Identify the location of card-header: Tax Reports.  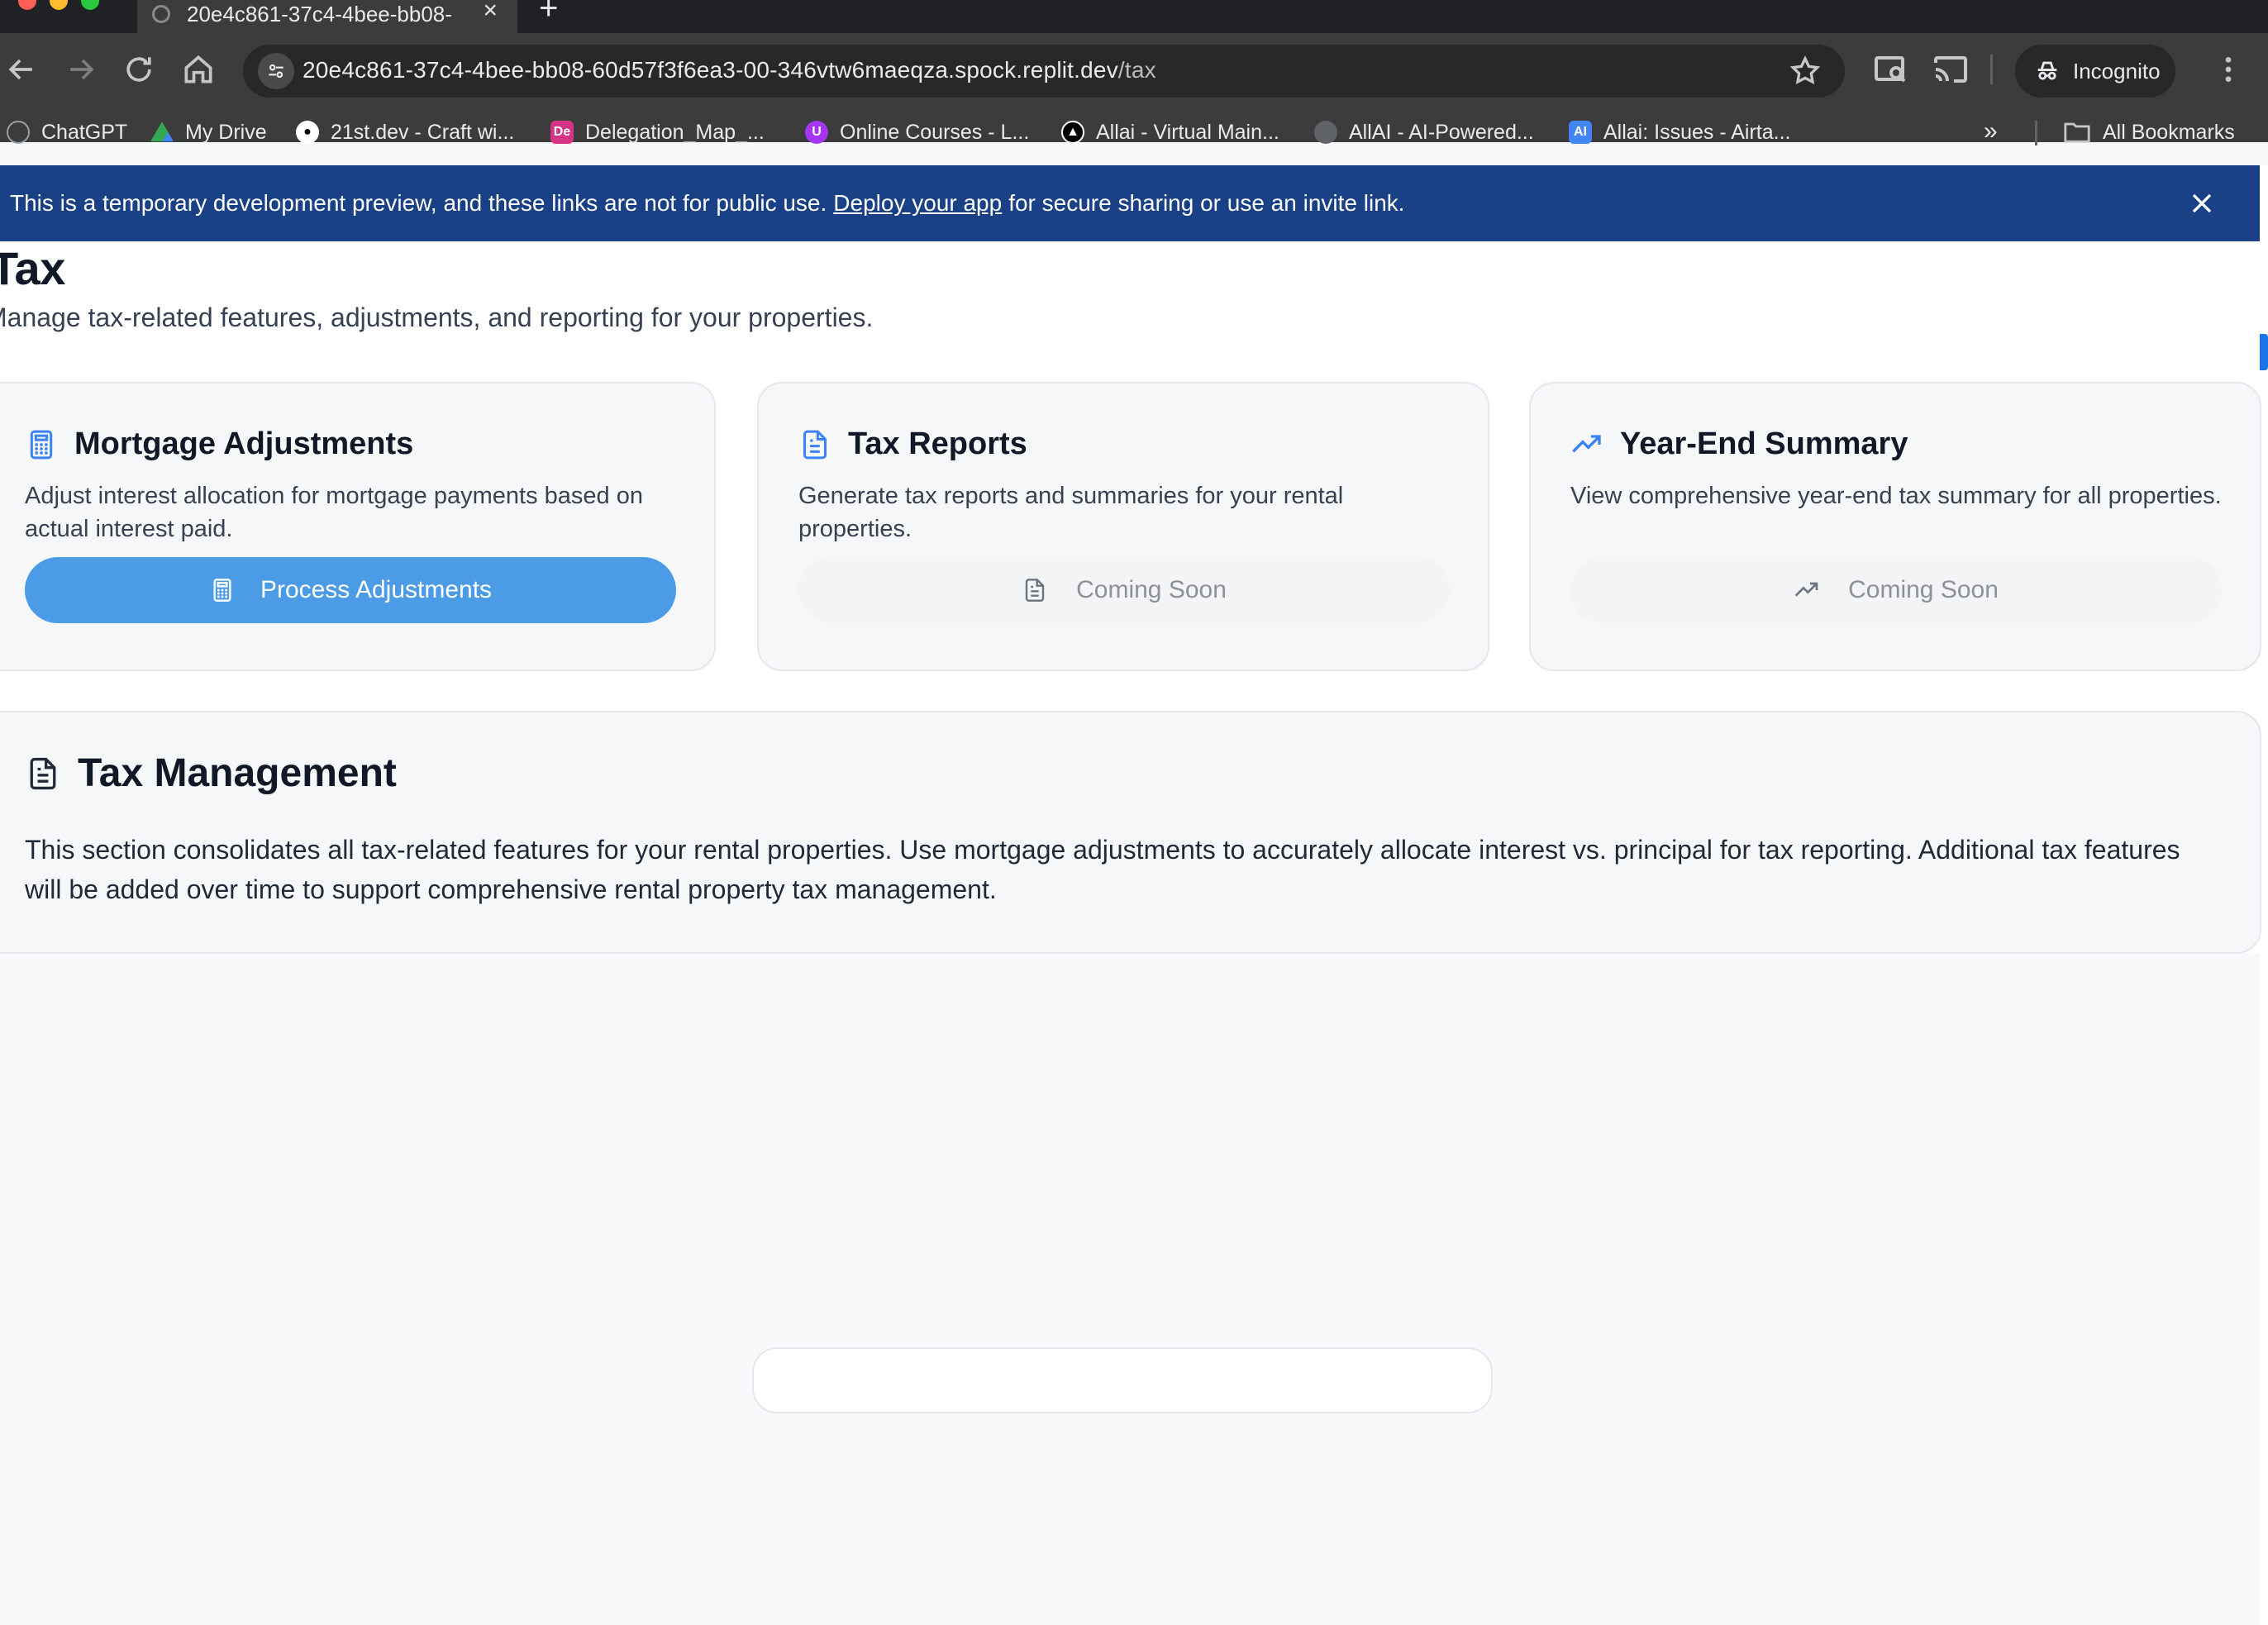
(913, 444).